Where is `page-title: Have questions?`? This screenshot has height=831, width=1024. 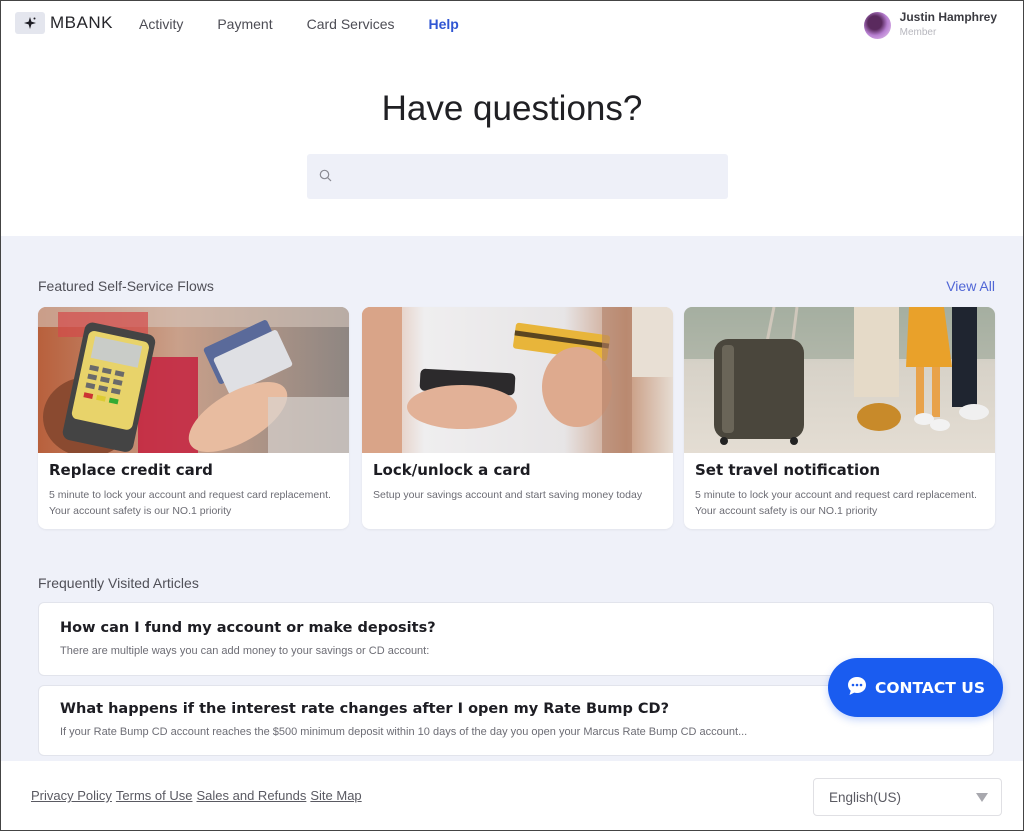
page-title: Have questions? is located at coordinates (512, 108).